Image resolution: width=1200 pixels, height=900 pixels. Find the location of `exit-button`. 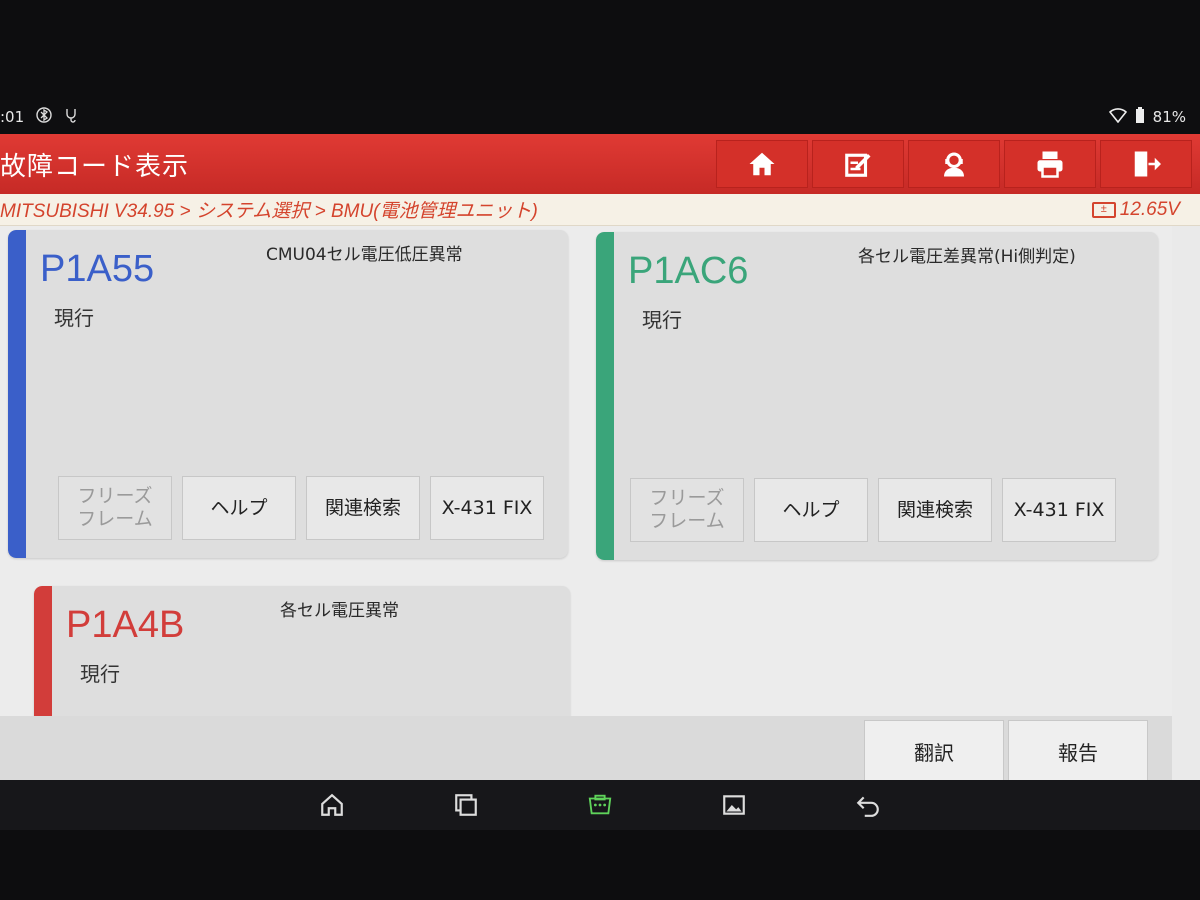

exit-button is located at coordinates (1146, 164).